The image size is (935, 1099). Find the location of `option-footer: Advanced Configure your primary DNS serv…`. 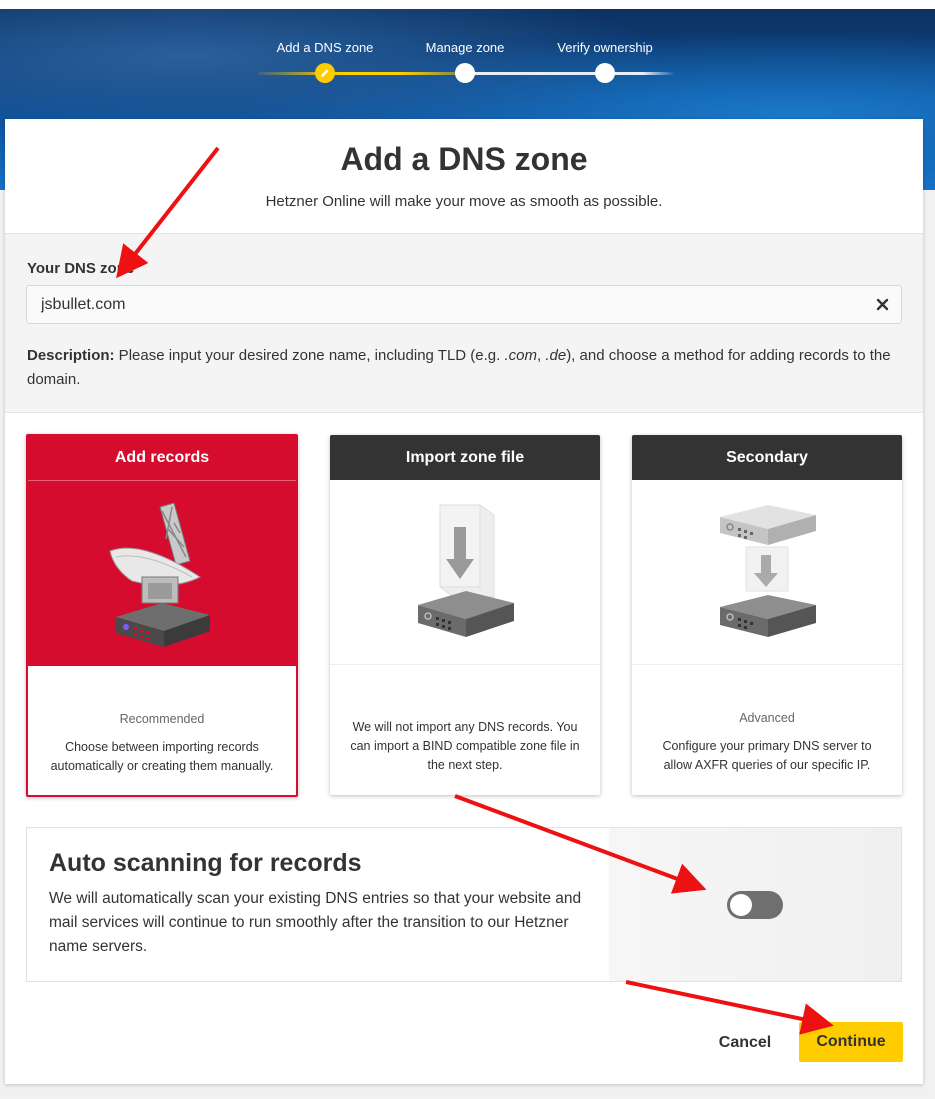

option-footer: Advanced Configure your primary DNS serv… is located at coordinates (767, 730).